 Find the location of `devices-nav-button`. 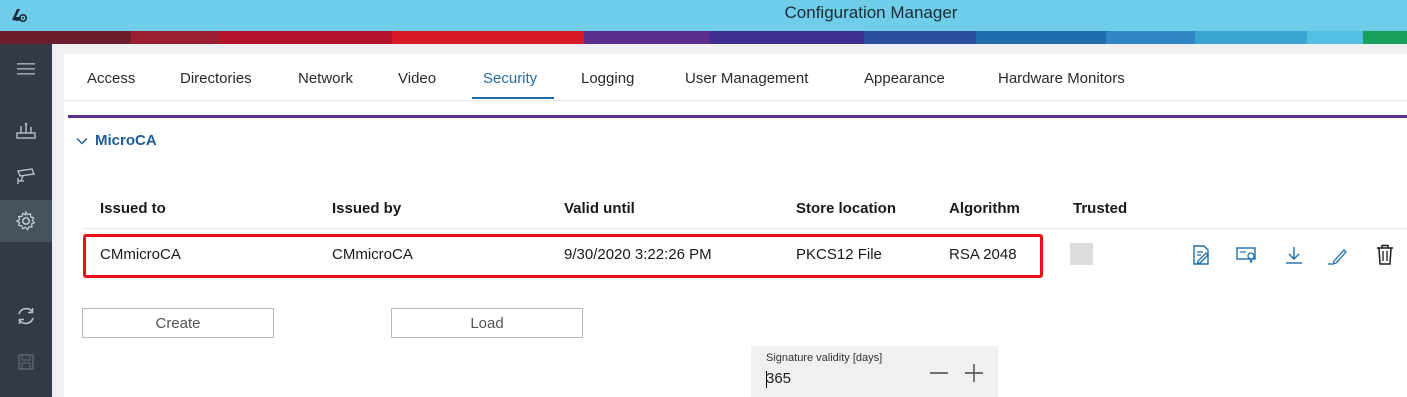

devices-nav-button is located at coordinates (26, 131).